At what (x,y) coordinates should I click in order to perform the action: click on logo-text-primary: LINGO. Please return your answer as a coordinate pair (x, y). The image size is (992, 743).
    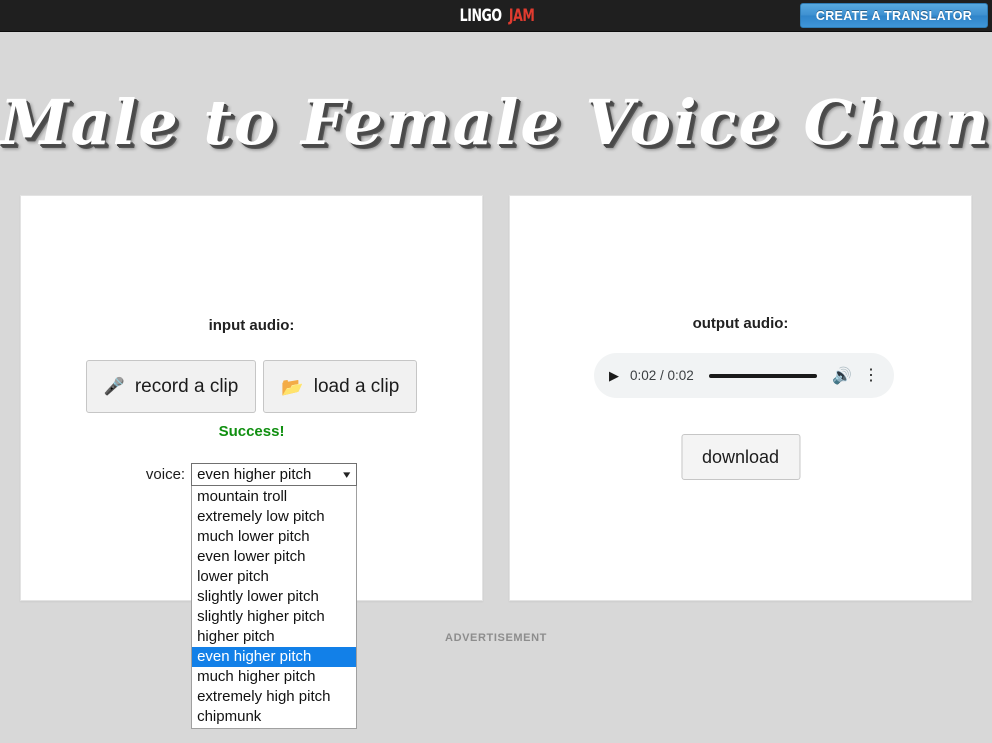
    Looking at the image, I should click on (480, 16).